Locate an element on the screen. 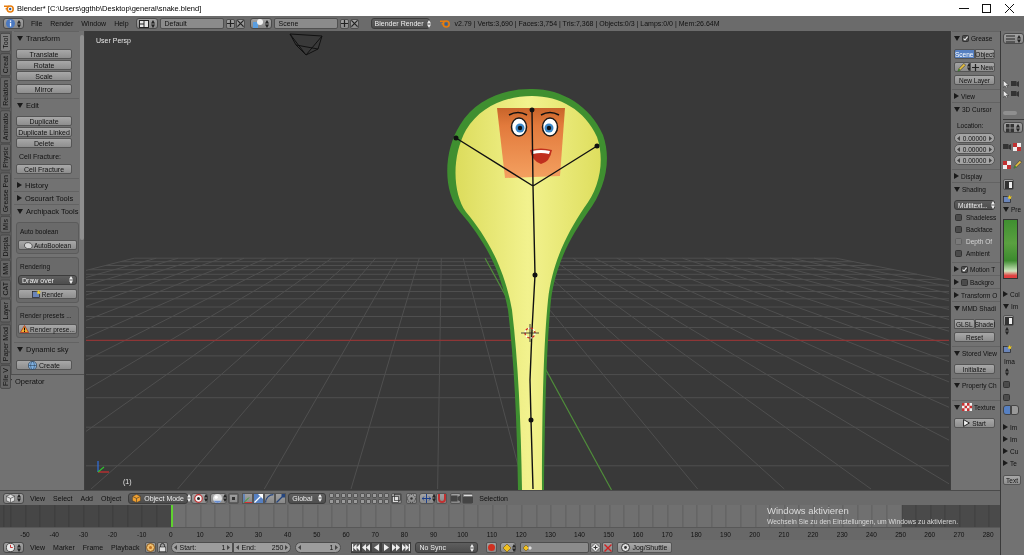 This screenshot has width=1024, height=555. scrollbar is located at coordinates (82, 137).